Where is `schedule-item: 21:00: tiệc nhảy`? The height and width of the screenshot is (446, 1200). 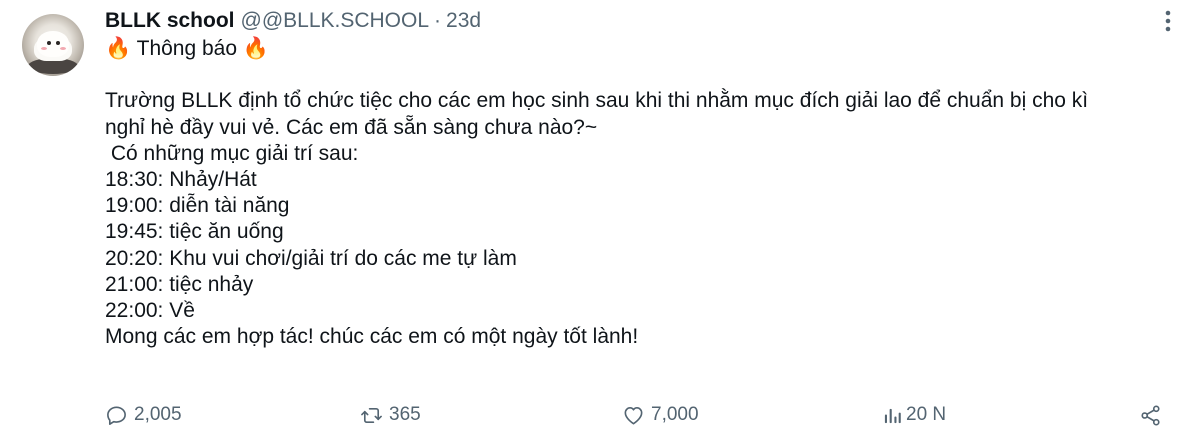
schedule-item: 21:00: tiệc nhảy is located at coordinates (179, 284).